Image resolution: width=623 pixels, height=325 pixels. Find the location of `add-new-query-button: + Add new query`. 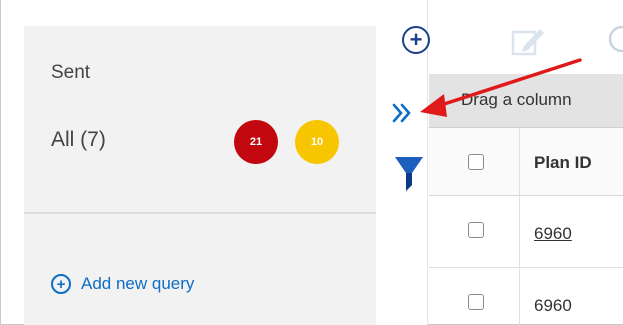

add-new-query-button: + Add new query is located at coordinates (122, 284).